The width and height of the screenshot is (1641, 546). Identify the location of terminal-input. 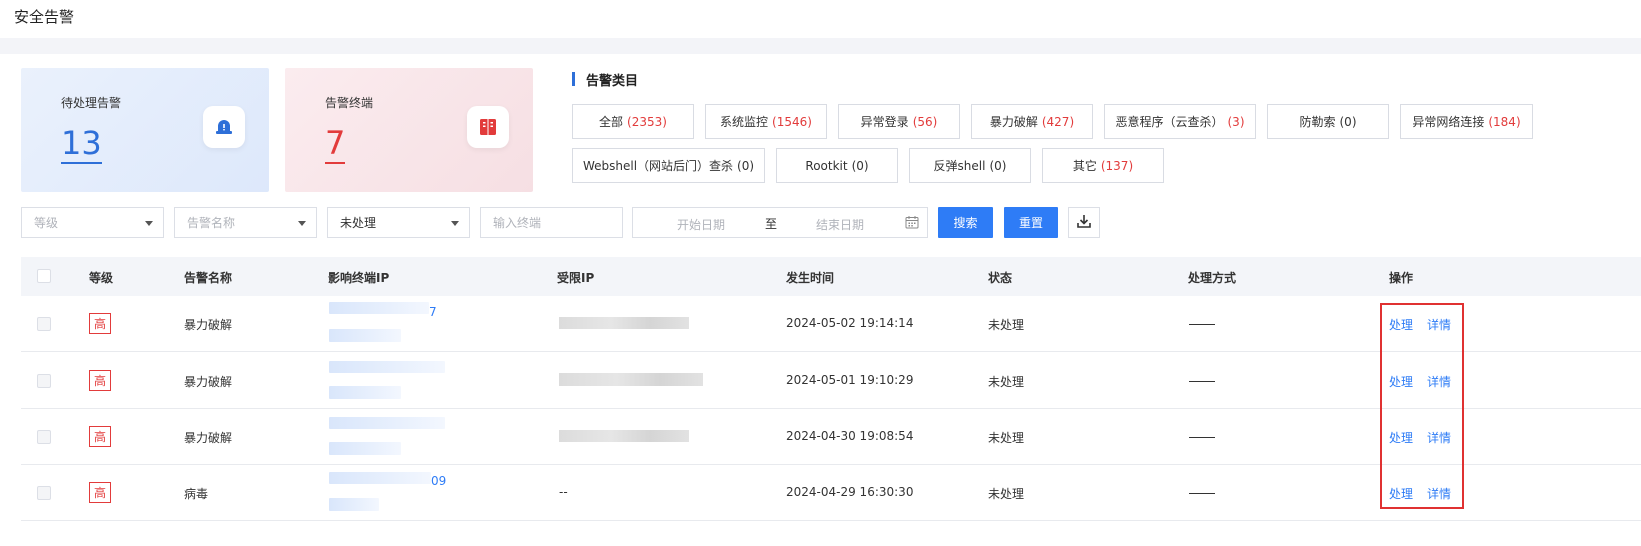
(551, 222).